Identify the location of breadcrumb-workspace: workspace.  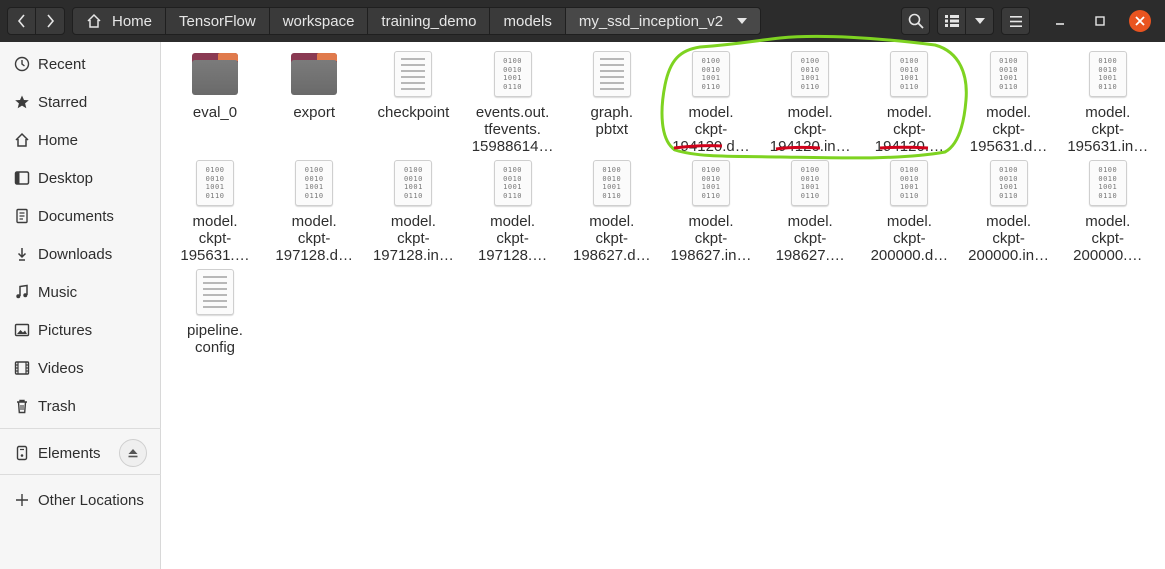
(318, 21).